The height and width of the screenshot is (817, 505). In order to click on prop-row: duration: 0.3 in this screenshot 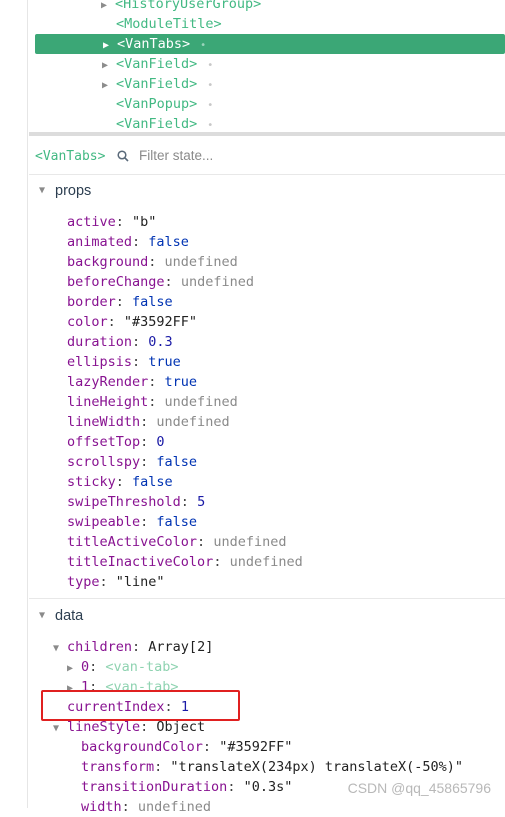, I will do `click(120, 342)`.